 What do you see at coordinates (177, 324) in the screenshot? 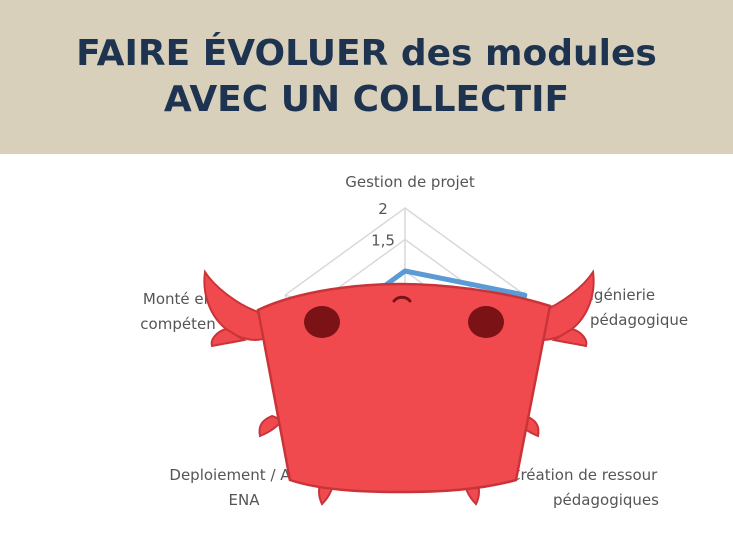
I see `axis-label-5: compéten` at bounding box center [177, 324].